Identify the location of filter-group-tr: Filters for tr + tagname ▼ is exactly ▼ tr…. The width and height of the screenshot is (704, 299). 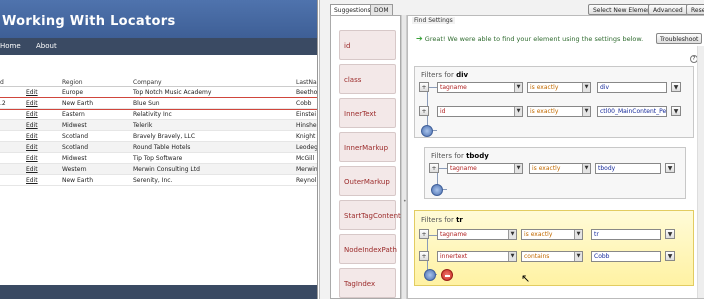
(554, 248).